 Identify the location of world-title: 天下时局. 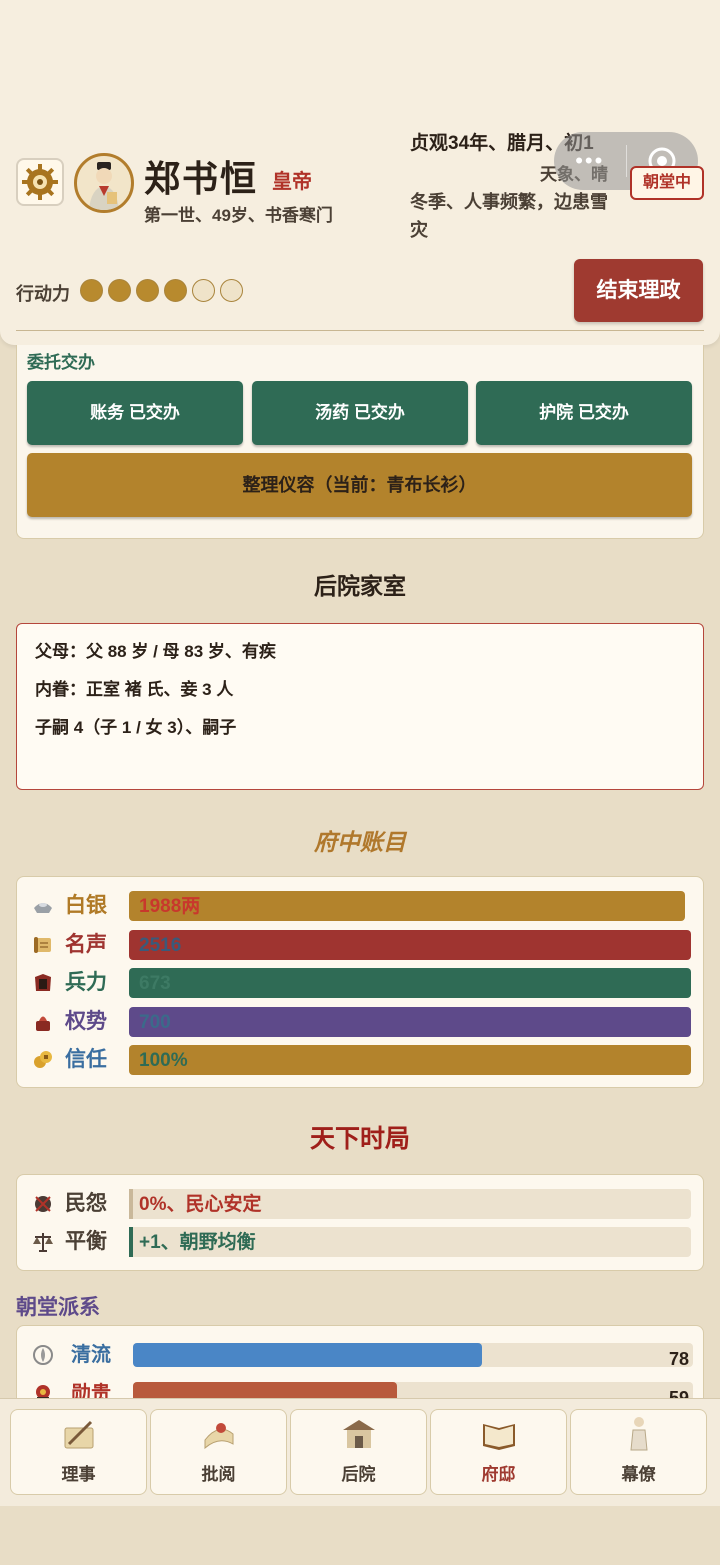
(359, 1138).